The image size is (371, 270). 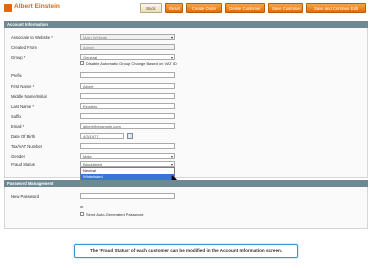 I want to click on create-order-button: Create Order, so click(x=204, y=8).